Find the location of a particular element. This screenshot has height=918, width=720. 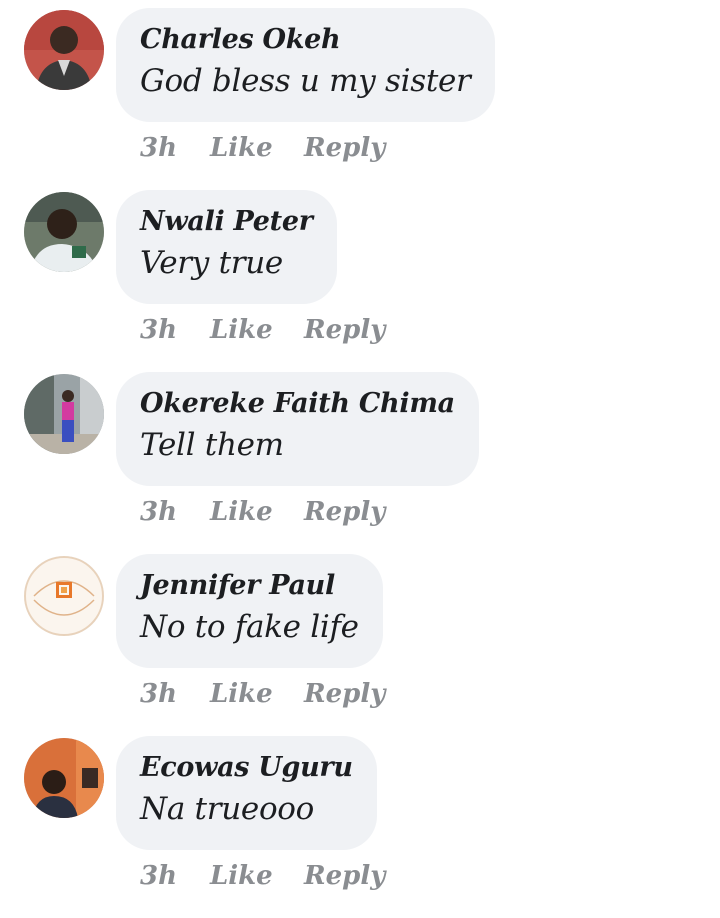

comment-author: Ecowas Uguru is located at coordinates (246, 768).